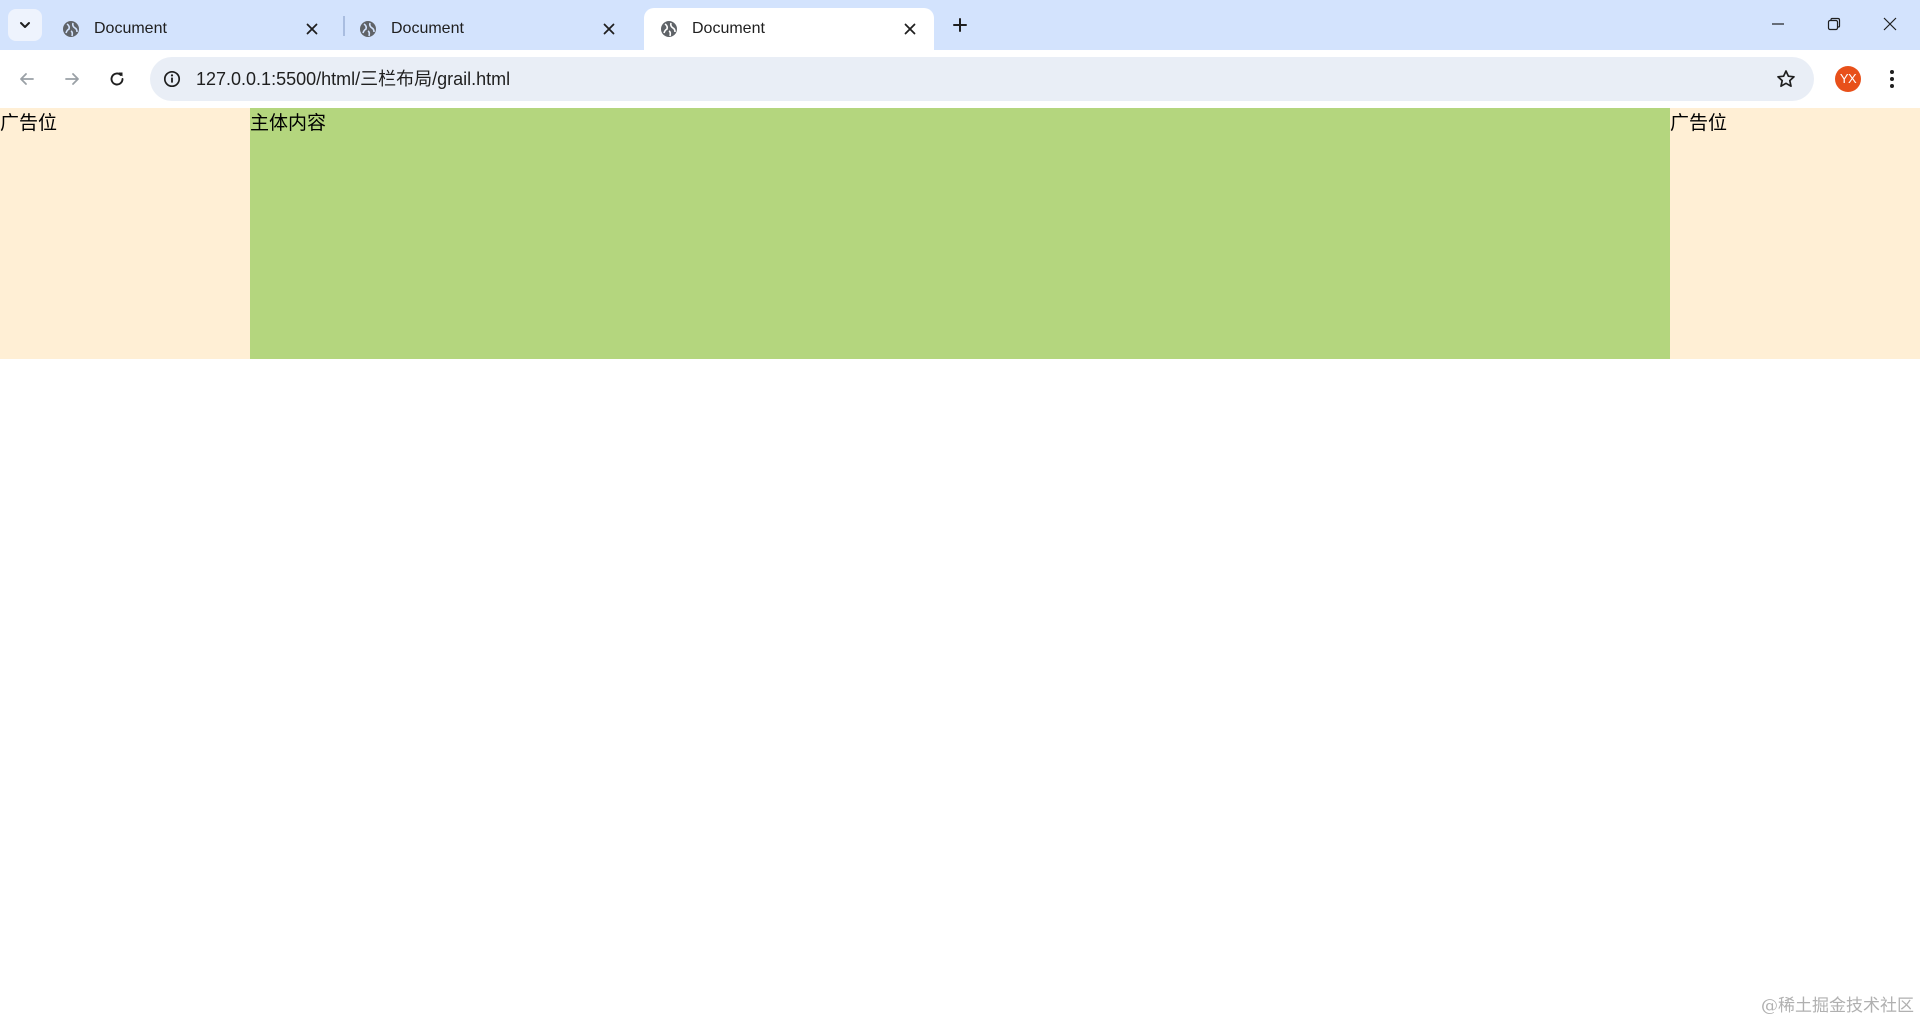 The image size is (1920, 1021). I want to click on forward-button, so click(72, 79).